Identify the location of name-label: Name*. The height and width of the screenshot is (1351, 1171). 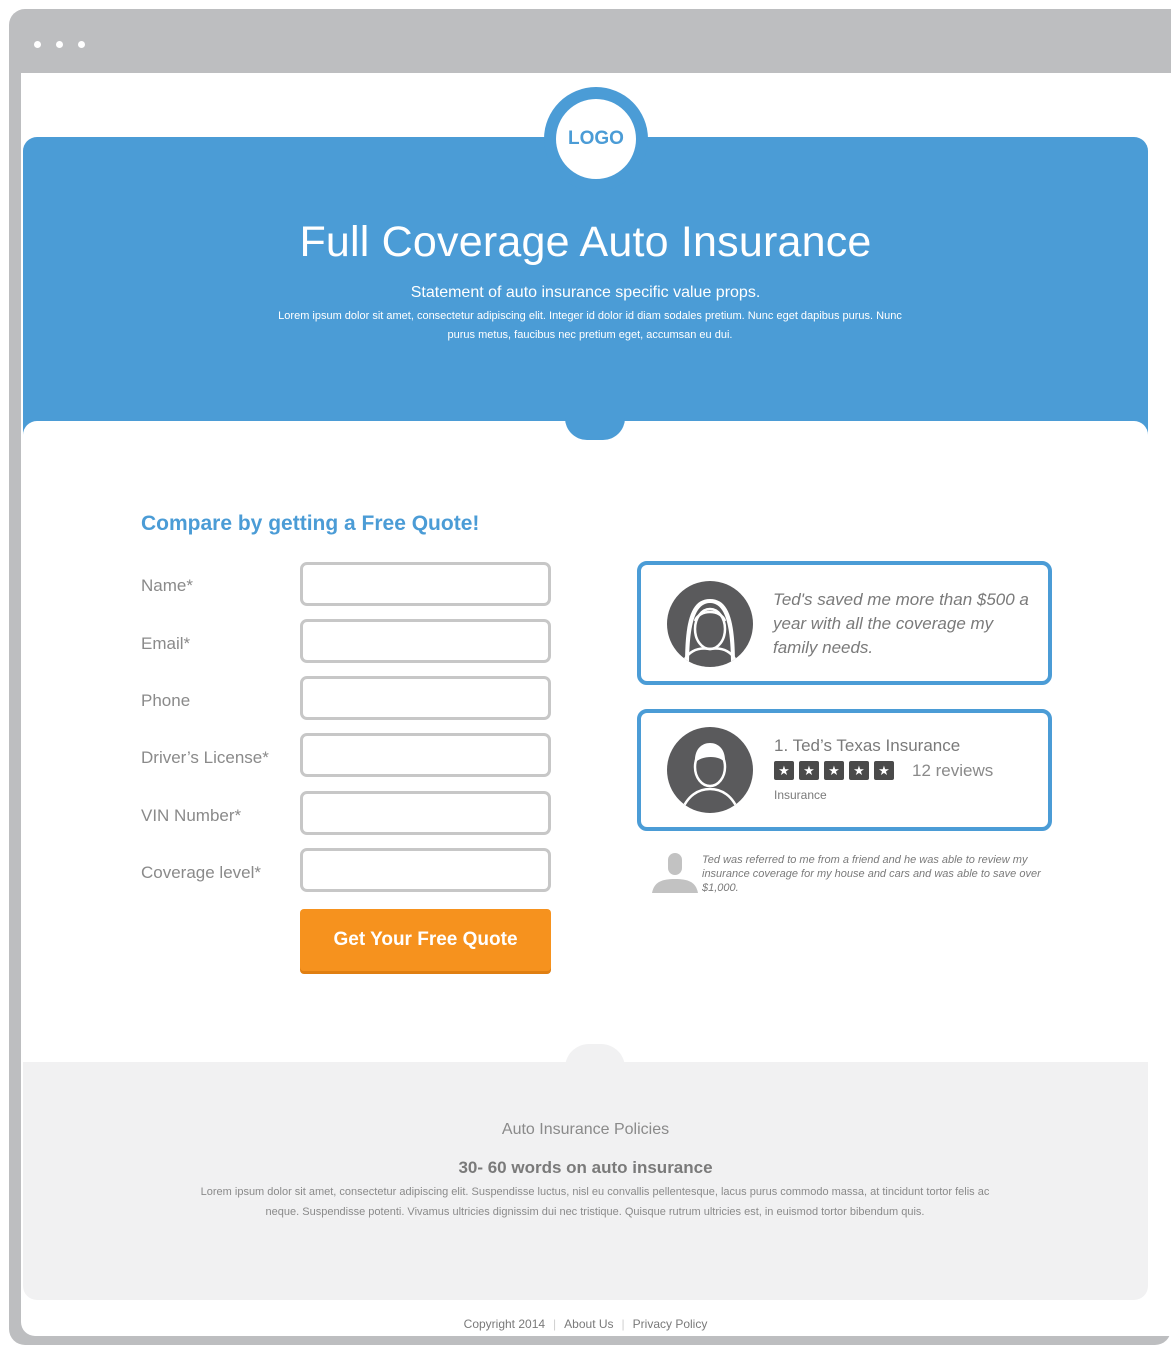
(167, 585).